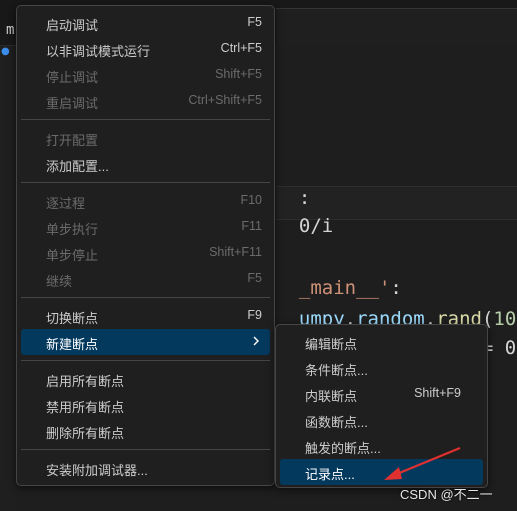 The width and height of the screenshot is (517, 511). Describe the element at coordinates (396, 27) in the screenshot. I see `editor-tab-active` at that location.